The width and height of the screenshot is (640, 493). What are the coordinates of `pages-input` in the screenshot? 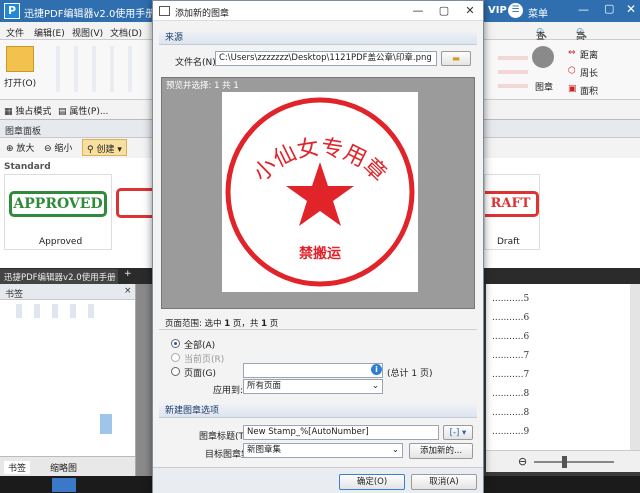 It's located at (313, 370).